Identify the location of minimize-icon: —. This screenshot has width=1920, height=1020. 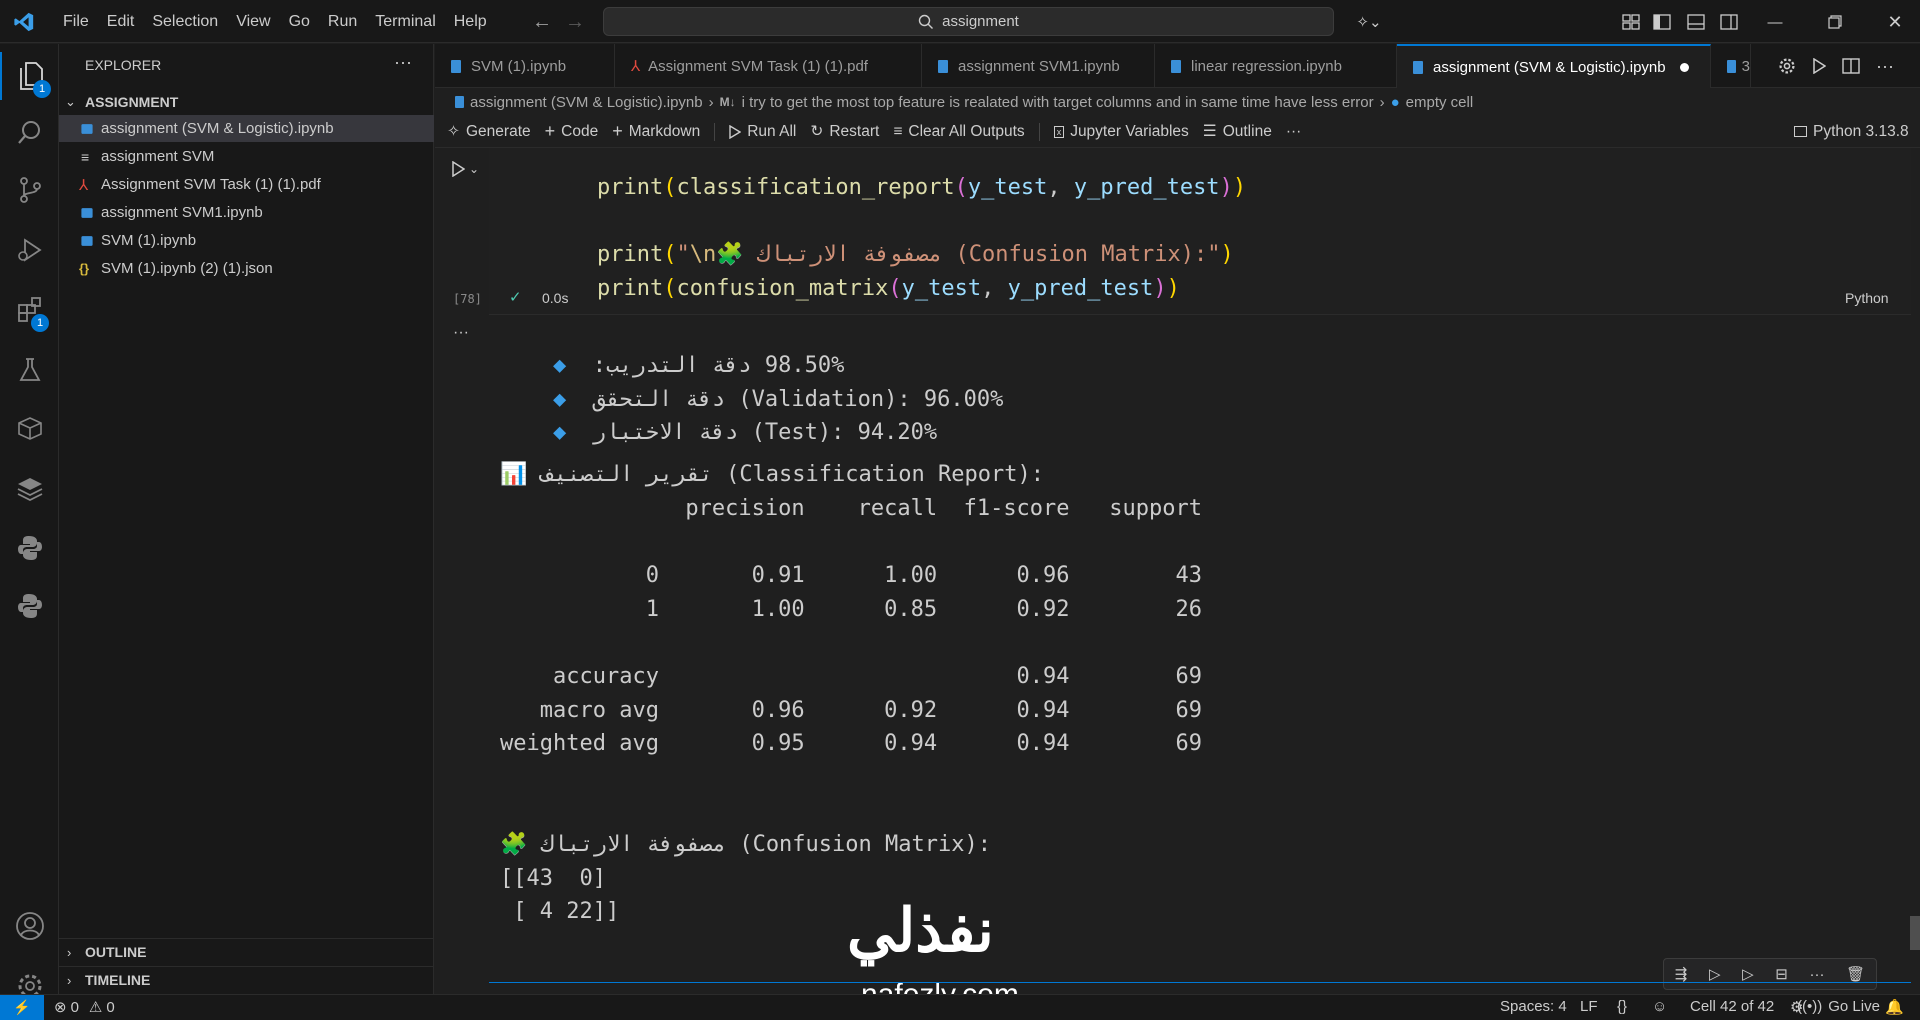
(1775, 22).